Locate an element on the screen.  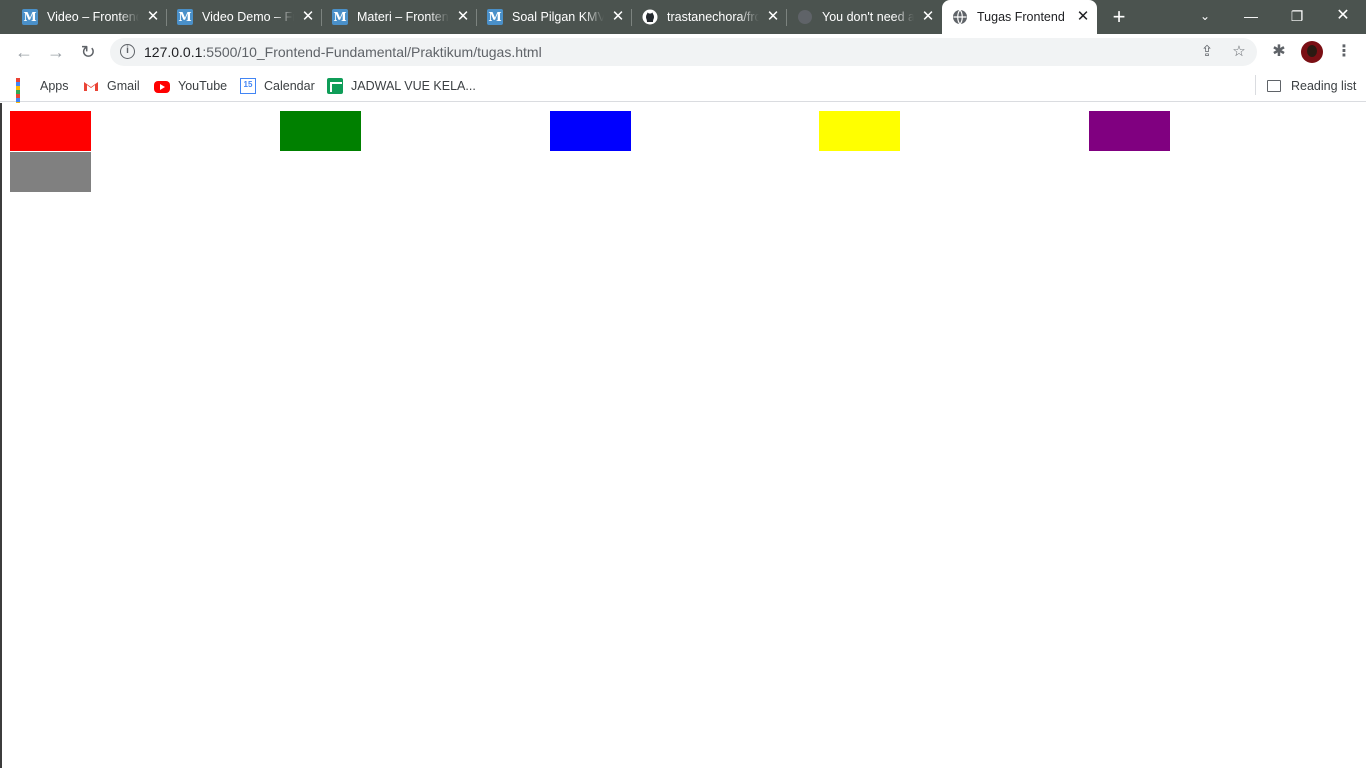
youtube-icon is located at coordinates (162, 87).